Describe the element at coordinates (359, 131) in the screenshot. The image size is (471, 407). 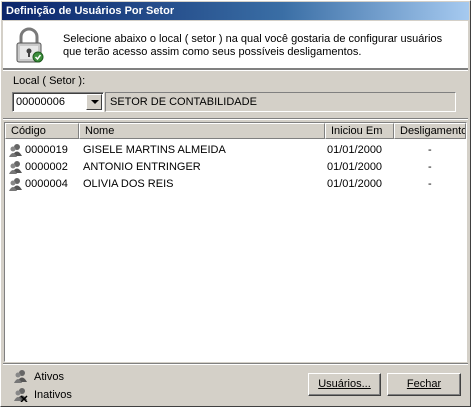
I see `column-header-iniciou-em: Iniciou Em` at that location.